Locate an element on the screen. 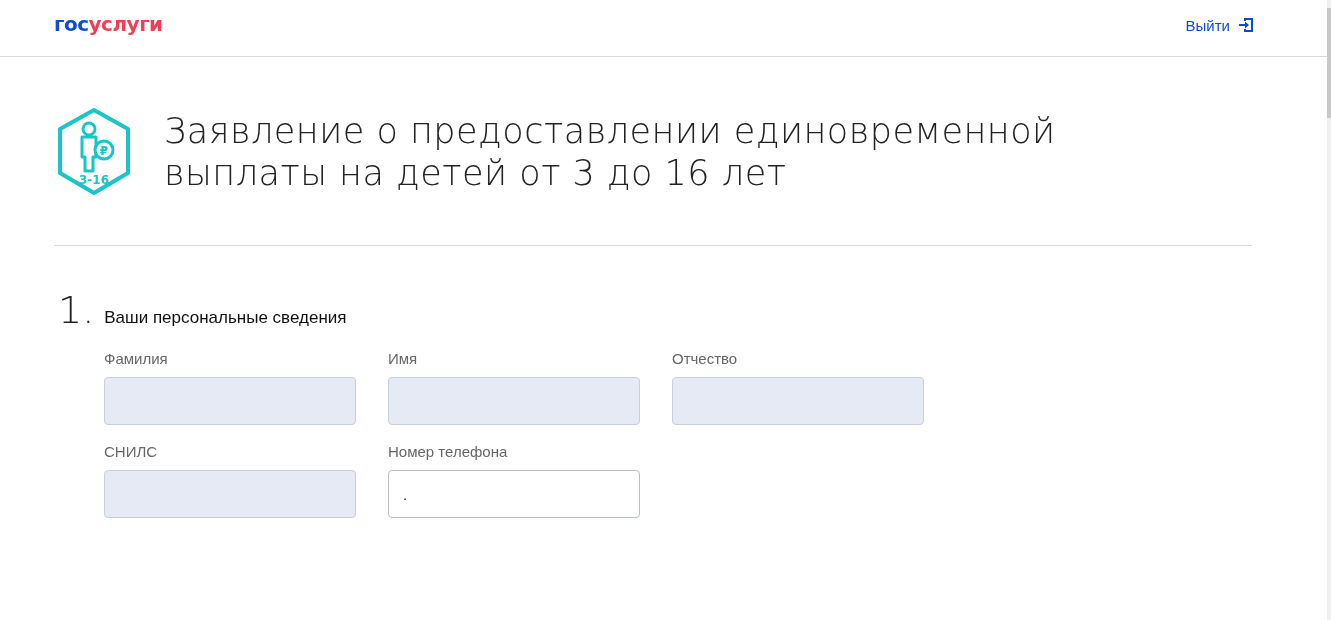  field-label: Имя is located at coordinates (403, 358).